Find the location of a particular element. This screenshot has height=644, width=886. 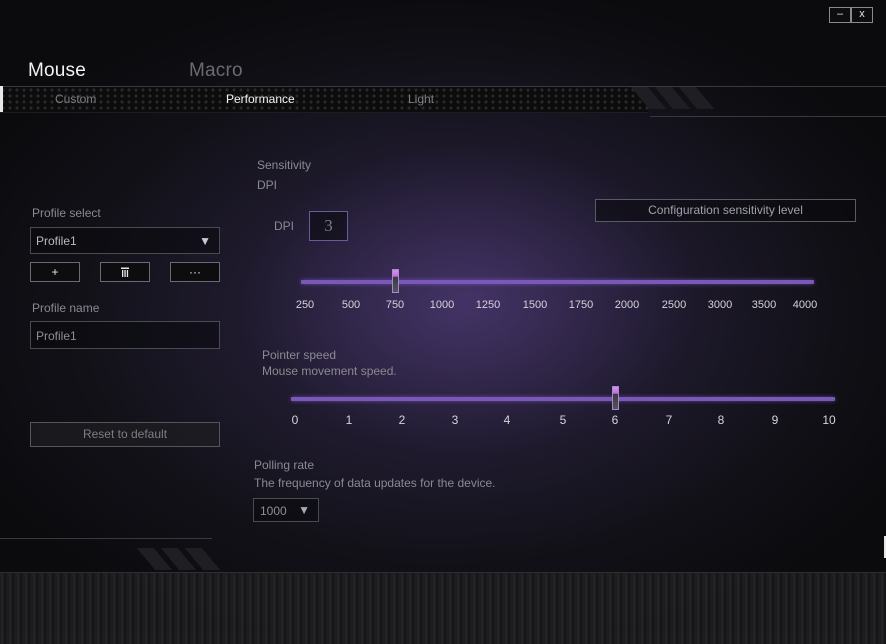

tab-light: Light is located at coordinates (421, 99).